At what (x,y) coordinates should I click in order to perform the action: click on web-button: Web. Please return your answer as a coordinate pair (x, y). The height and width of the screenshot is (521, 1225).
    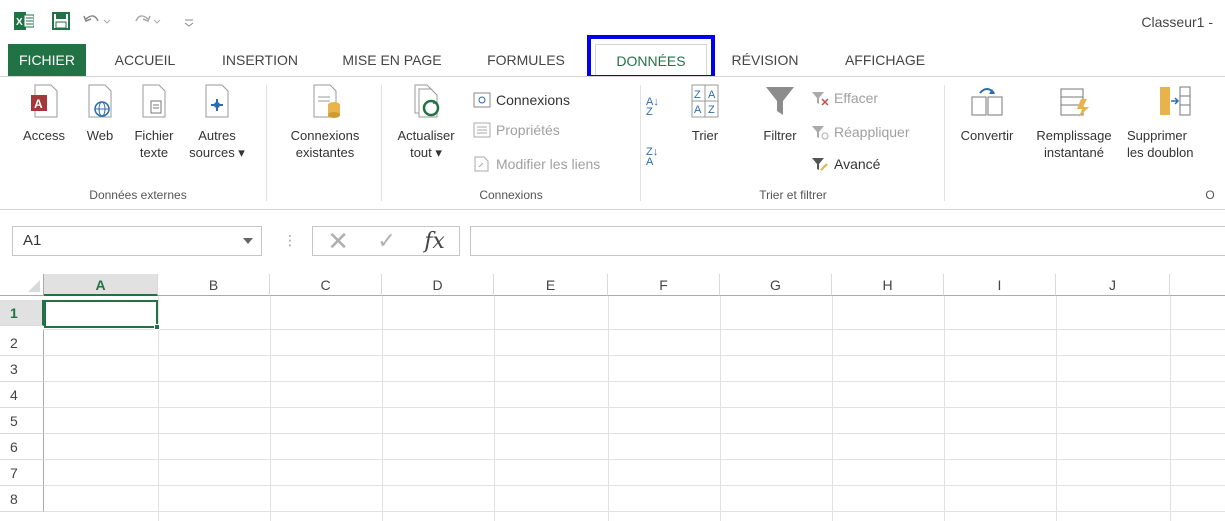
    Looking at the image, I should click on (100, 110).